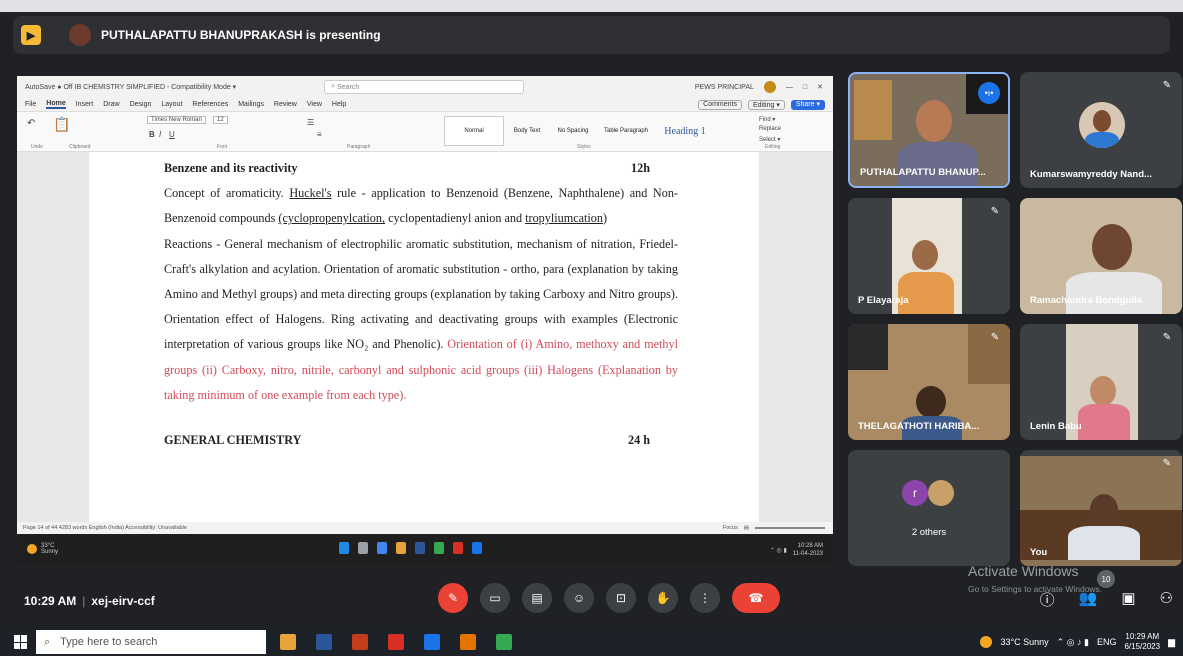 Image resolution: width=1183 pixels, height=656 pixels. I want to click on participant-tile-3: ✎ P Elayaraja, so click(929, 256).